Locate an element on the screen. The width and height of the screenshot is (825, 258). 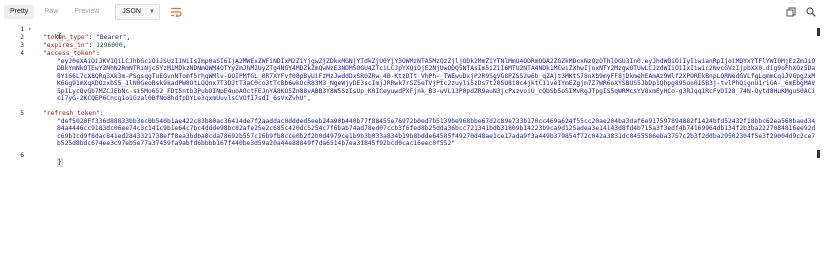
format-select: JSON ▼ is located at coordinates (137, 12).